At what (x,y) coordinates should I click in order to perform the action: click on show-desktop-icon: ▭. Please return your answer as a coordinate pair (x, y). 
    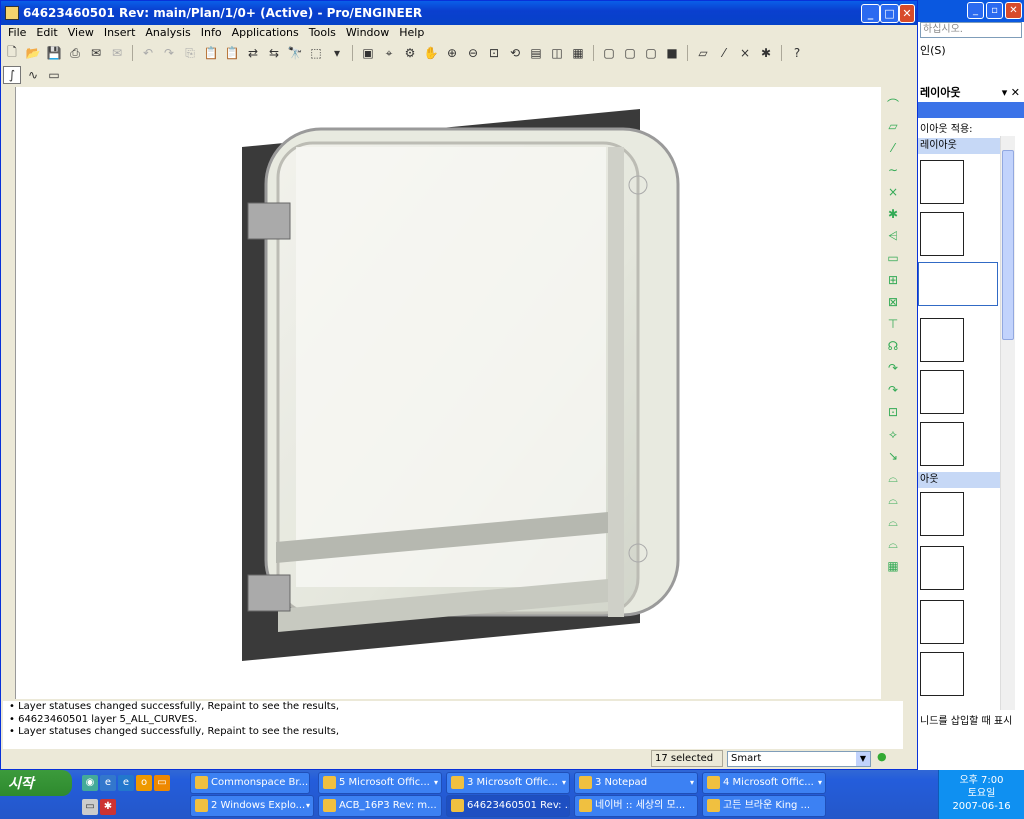
    Looking at the image, I should click on (90, 807).